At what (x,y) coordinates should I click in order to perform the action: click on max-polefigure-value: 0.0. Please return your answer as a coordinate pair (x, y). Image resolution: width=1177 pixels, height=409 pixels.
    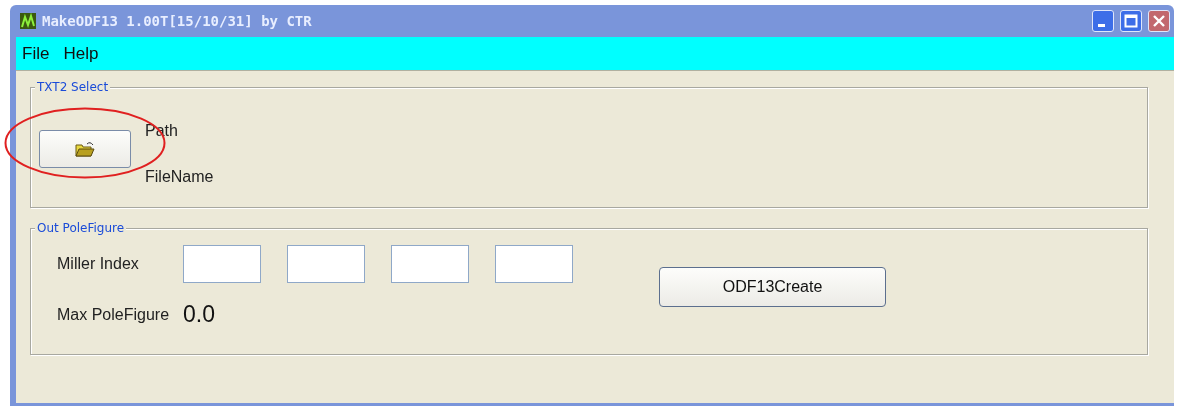
    Looking at the image, I should click on (199, 314).